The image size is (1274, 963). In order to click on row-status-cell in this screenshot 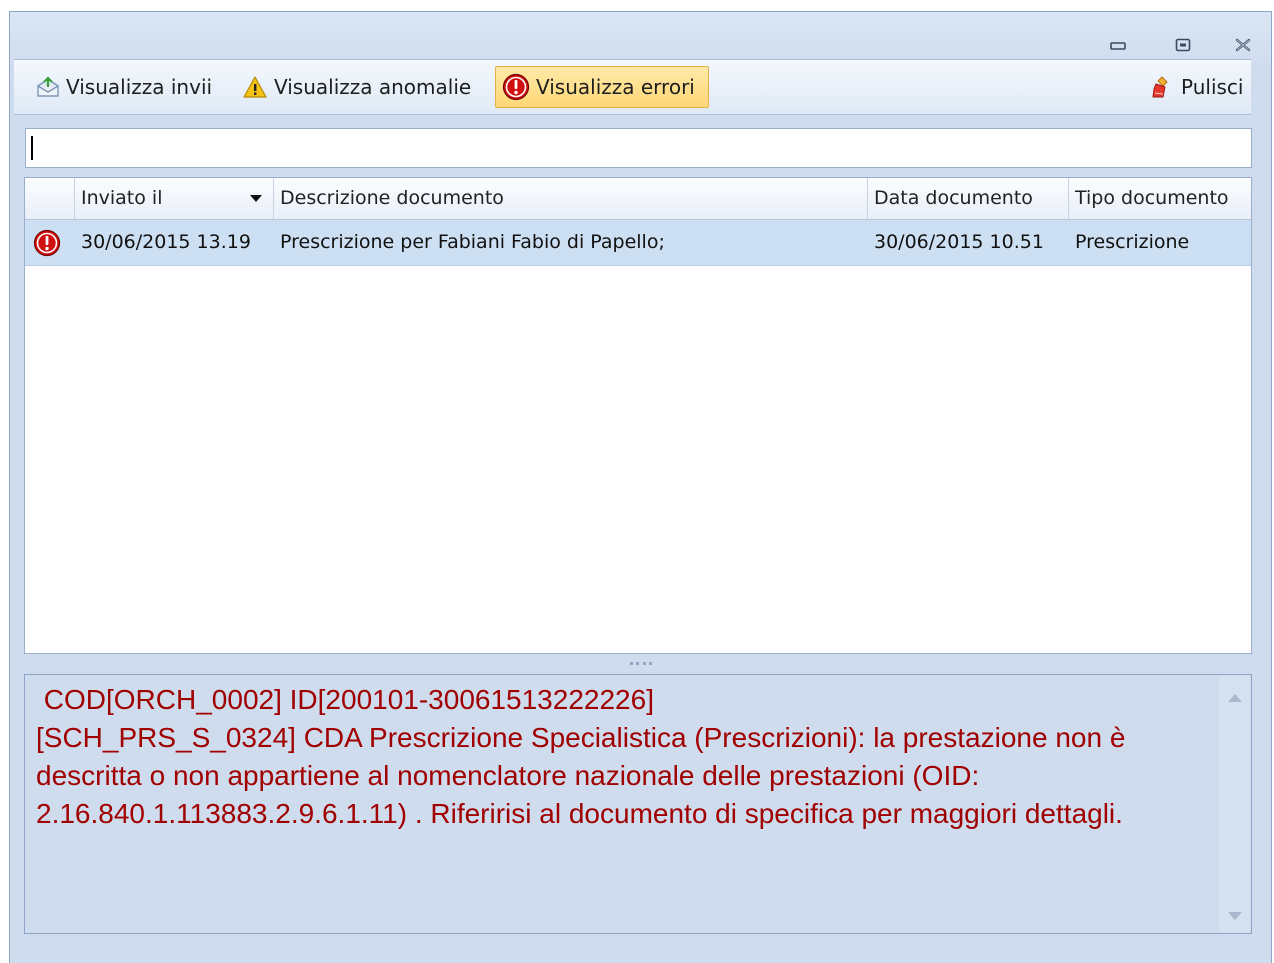, I will do `click(50, 242)`.